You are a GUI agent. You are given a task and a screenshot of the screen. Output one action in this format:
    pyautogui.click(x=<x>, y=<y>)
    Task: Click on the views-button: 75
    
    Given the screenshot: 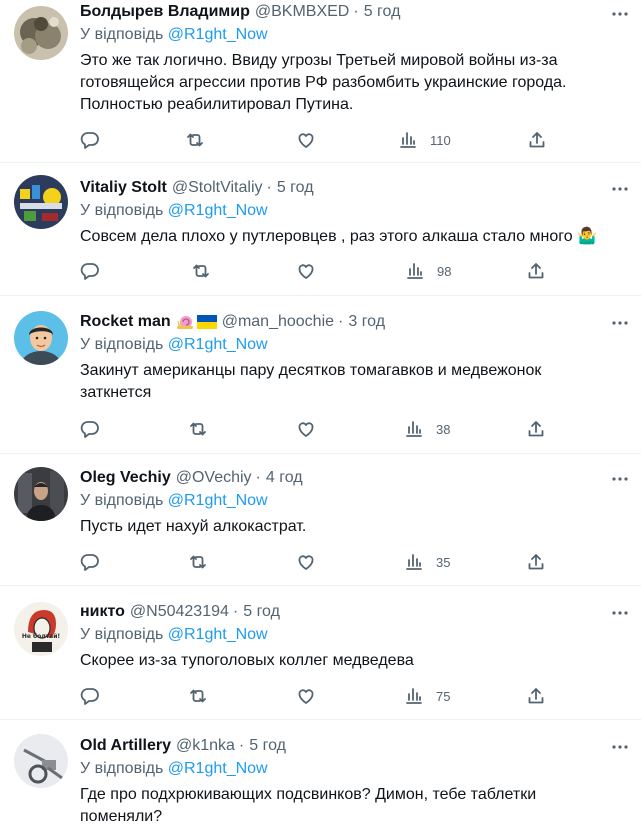 What is the action you would take?
    pyautogui.click(x=427, y=696)
    